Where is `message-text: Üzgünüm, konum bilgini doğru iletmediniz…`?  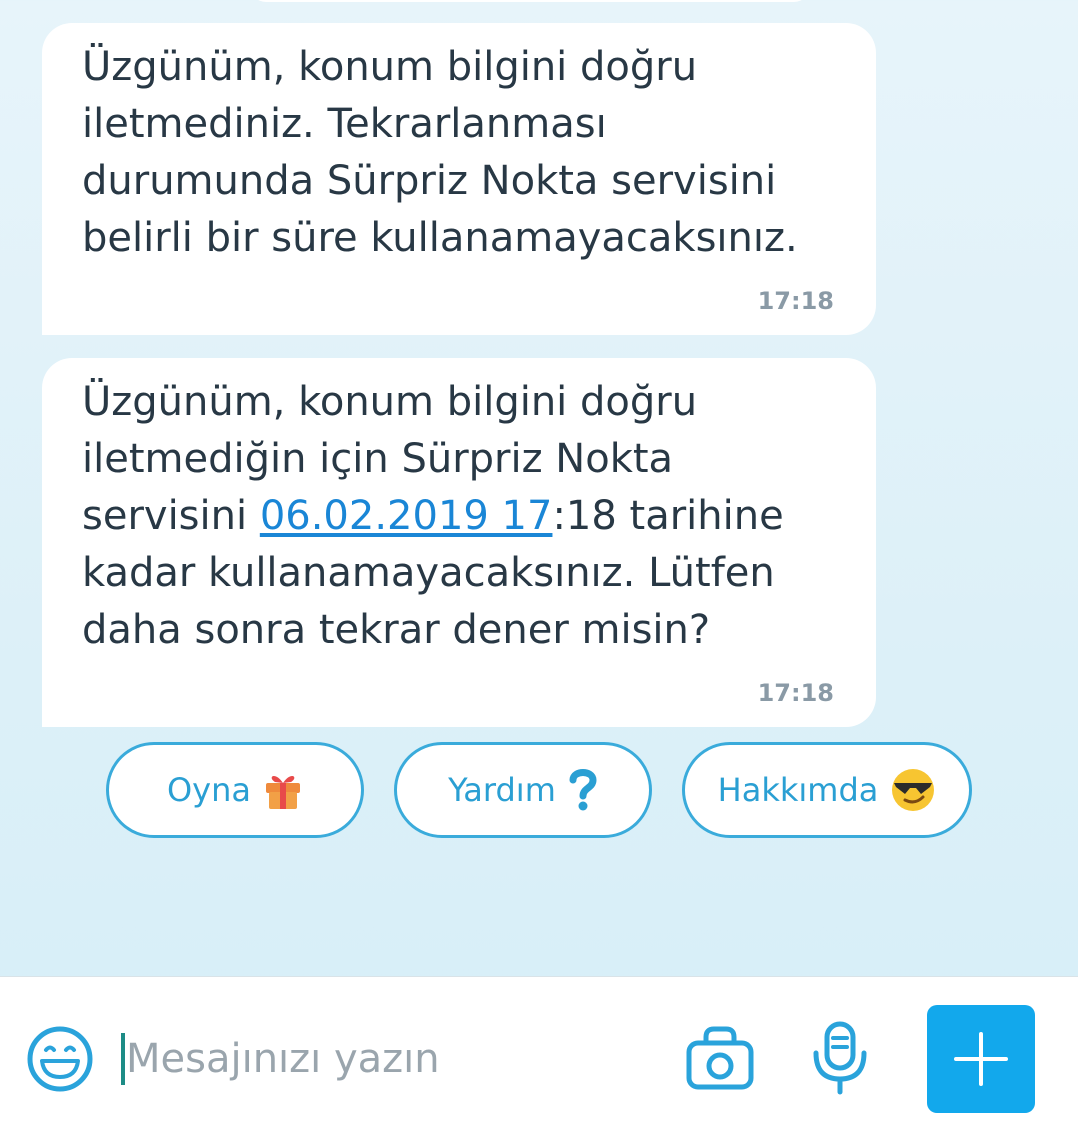 message-text: Üzgünüm, konum bilgini doğru iletmediniz… is located at coordinates (440, 152).